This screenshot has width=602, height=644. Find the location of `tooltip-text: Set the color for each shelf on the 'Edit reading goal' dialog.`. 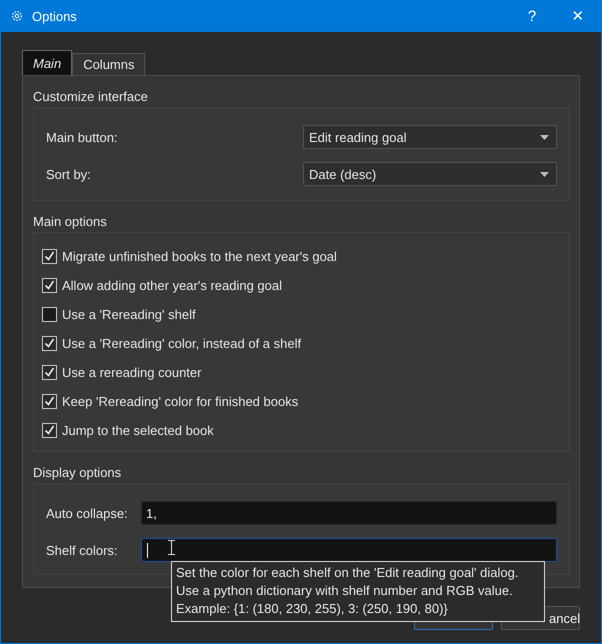

tooltip-text: Set the color for each shelf on the 'Edit reading goal' dialog. is located at coordinates (348, 573).